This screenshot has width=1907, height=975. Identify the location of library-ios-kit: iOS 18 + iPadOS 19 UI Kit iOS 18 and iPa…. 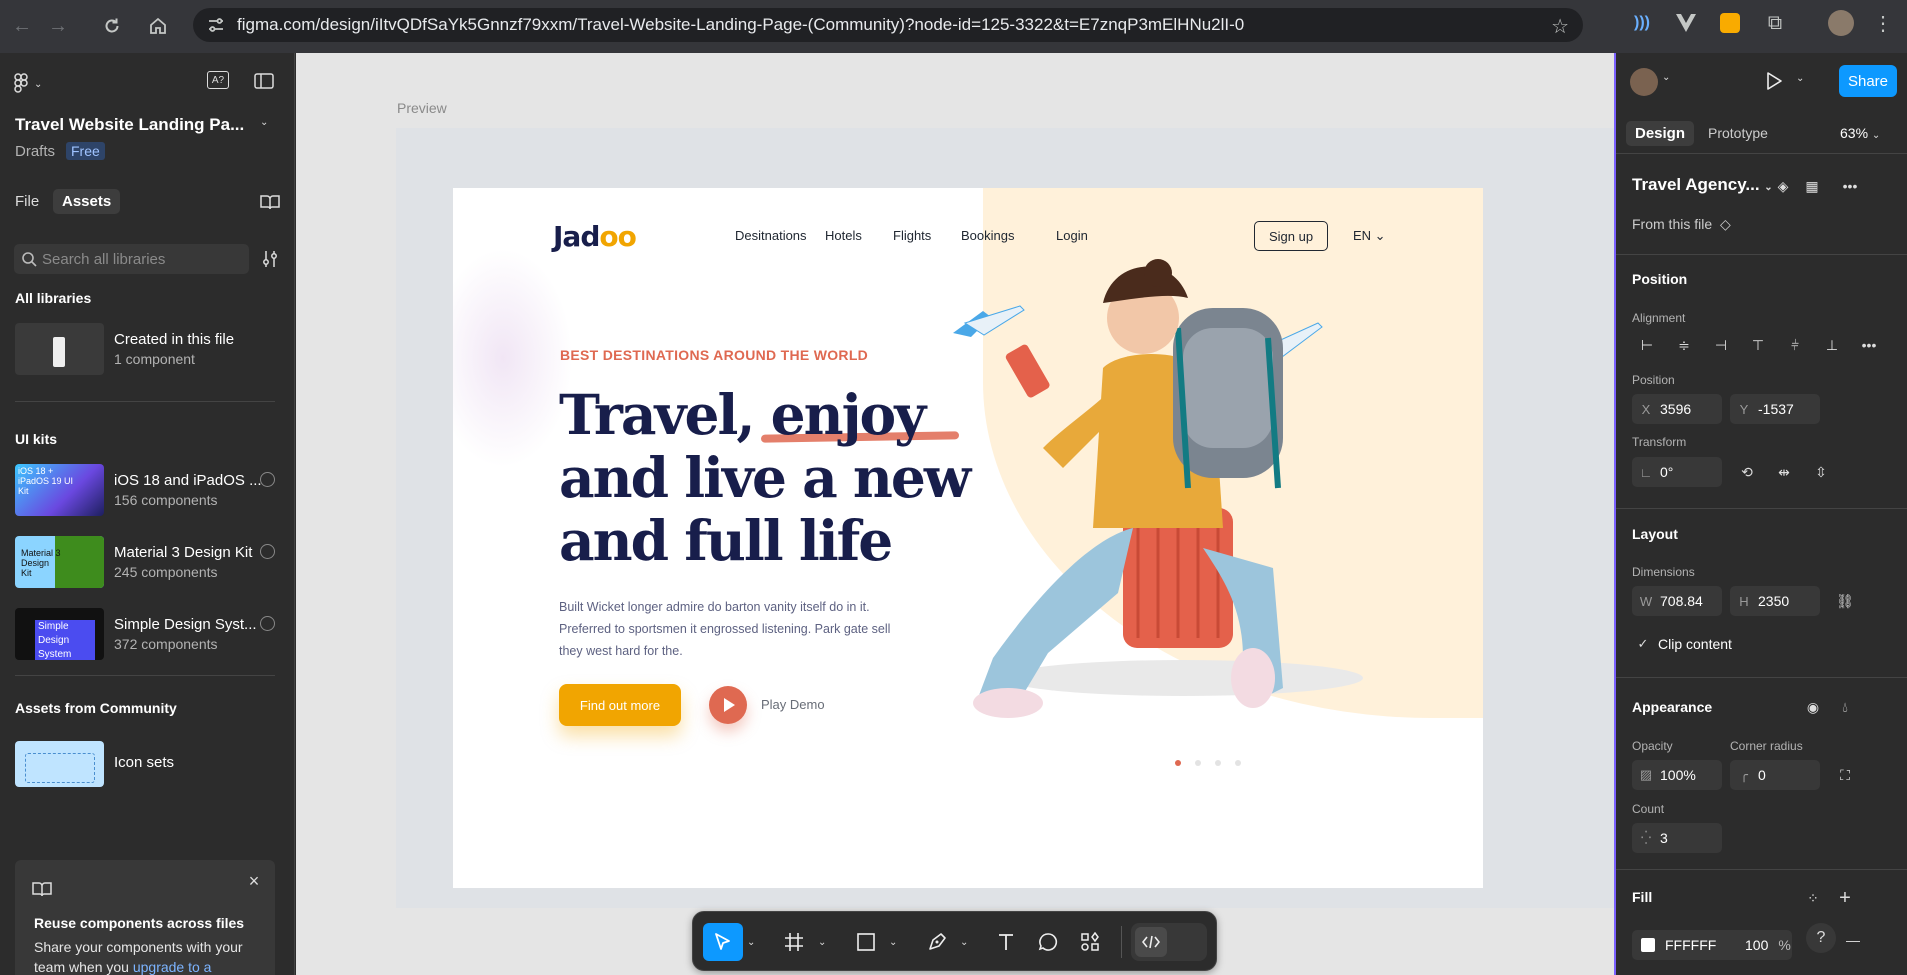
(145, 491).